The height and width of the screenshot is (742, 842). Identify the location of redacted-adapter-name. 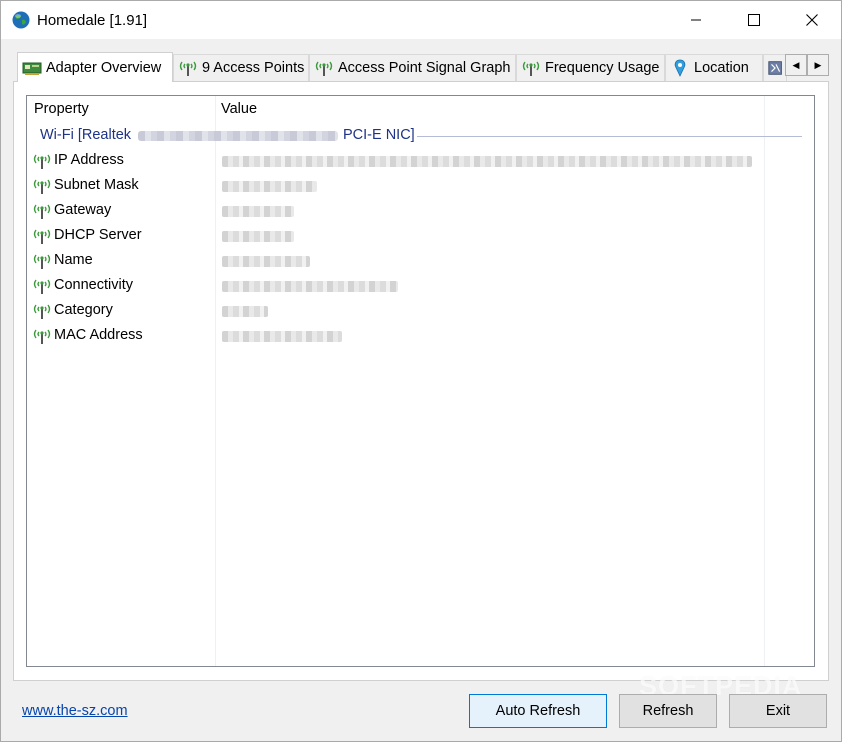
(238, 136).